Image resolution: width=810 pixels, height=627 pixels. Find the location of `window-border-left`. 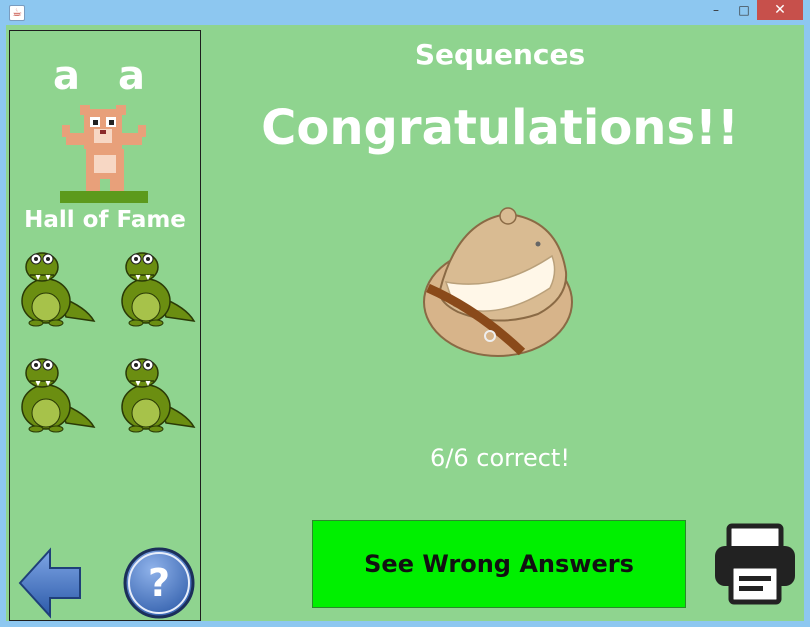

window-border-left is located at coordinates (3, 326).